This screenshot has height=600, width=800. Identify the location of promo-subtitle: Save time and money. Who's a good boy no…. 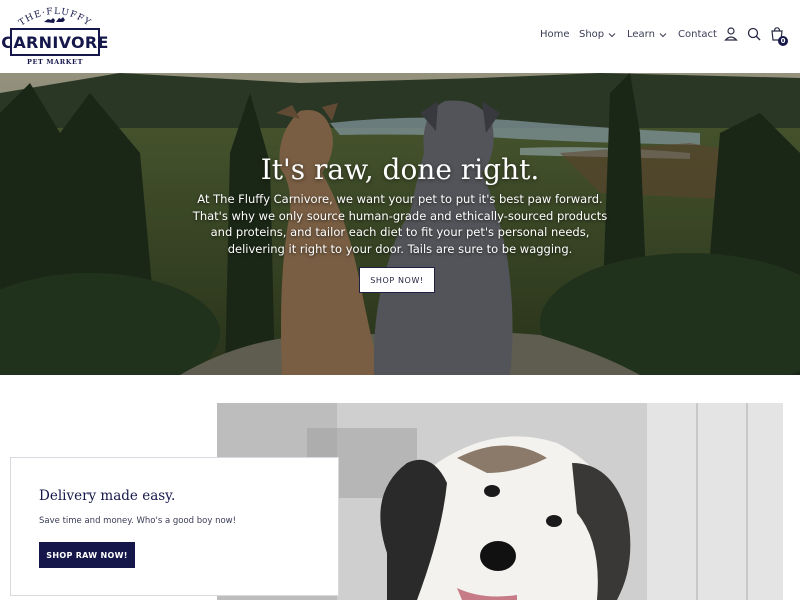
(138, 521).